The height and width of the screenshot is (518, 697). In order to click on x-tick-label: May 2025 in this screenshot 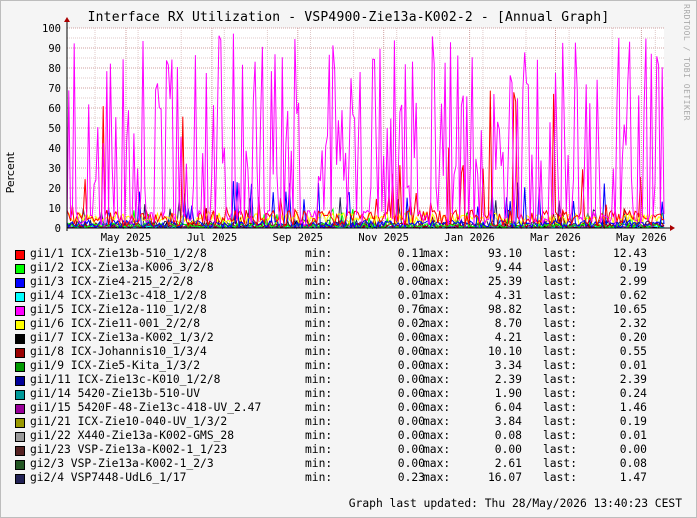, I will do `click(126, 238)`.